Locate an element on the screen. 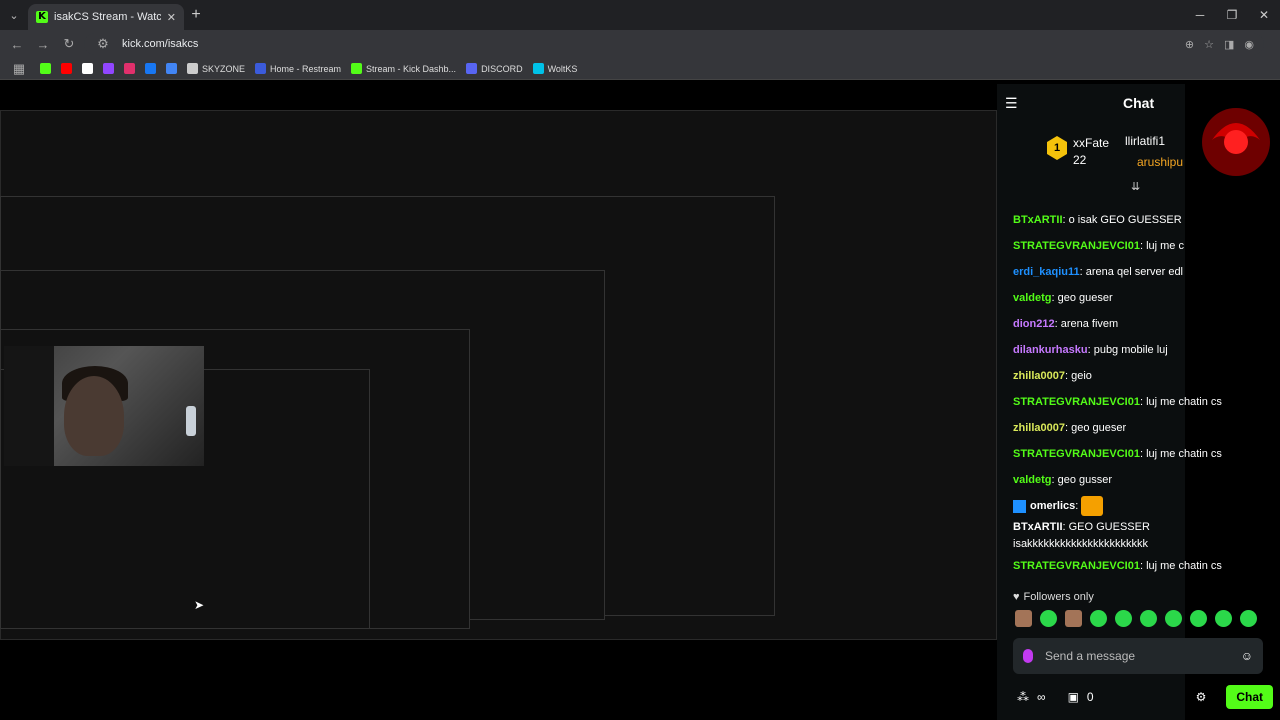  tab-search-icon: ⌄ is located at coordinates (14, 15).